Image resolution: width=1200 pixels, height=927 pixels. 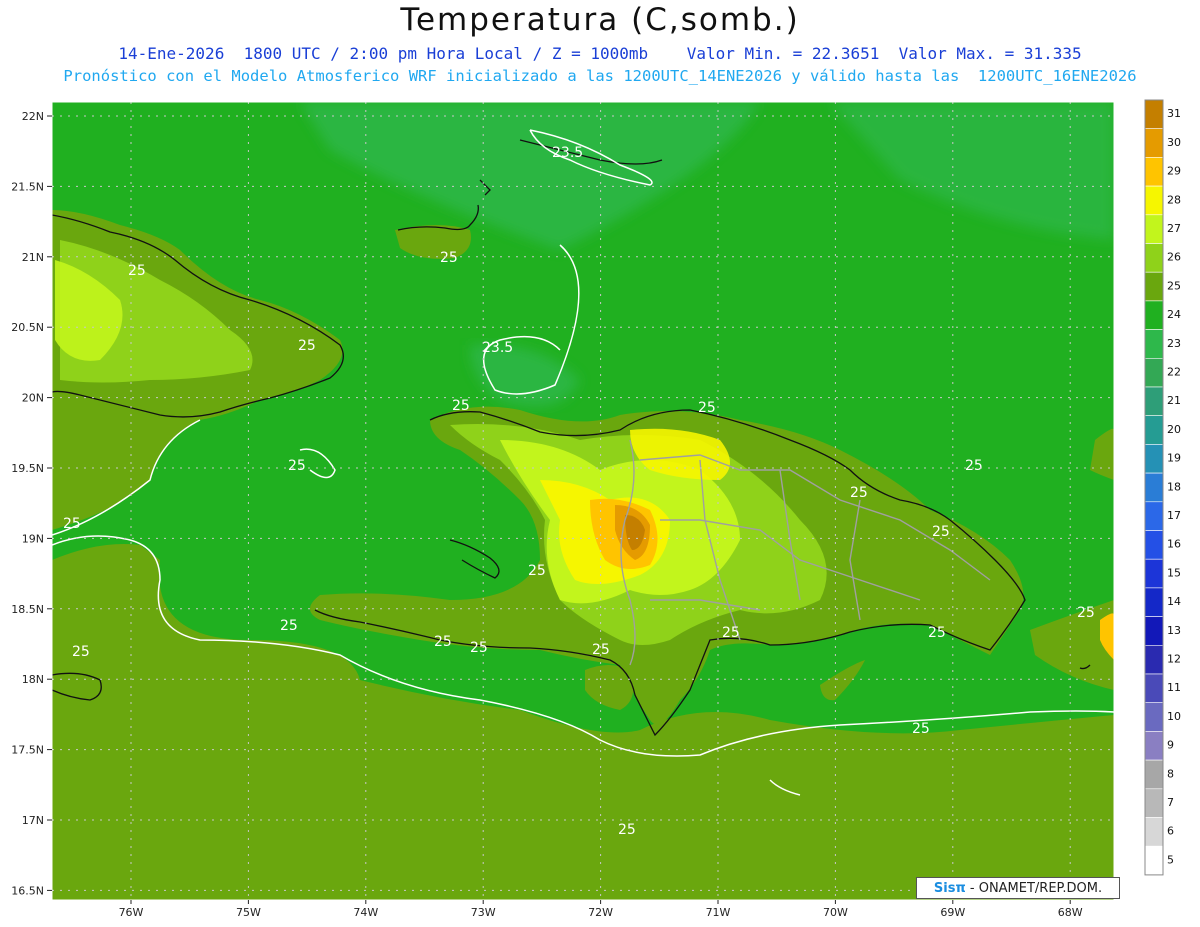 What do you see at coordinates (1170, 859) in the screenshot?
I see `colorbar-label: 5` at bounding box center [1170, 859].